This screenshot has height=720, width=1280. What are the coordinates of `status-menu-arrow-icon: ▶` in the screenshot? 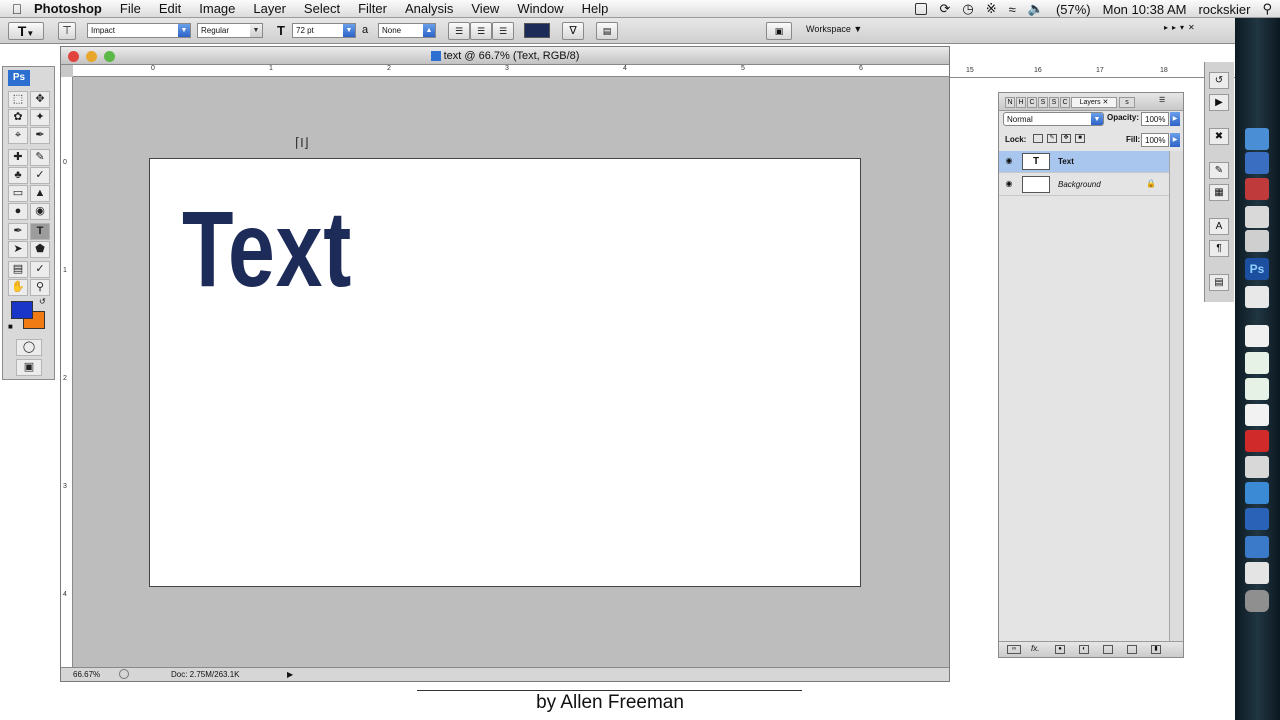 It's located at (290, 674).